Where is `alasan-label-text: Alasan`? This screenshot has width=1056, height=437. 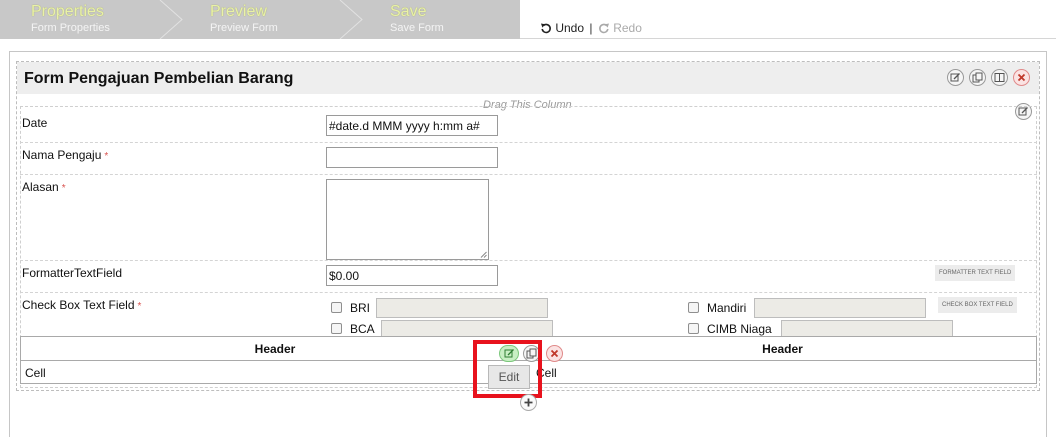
alasan-label-text: Alasan is located at coordinates (40, 187).